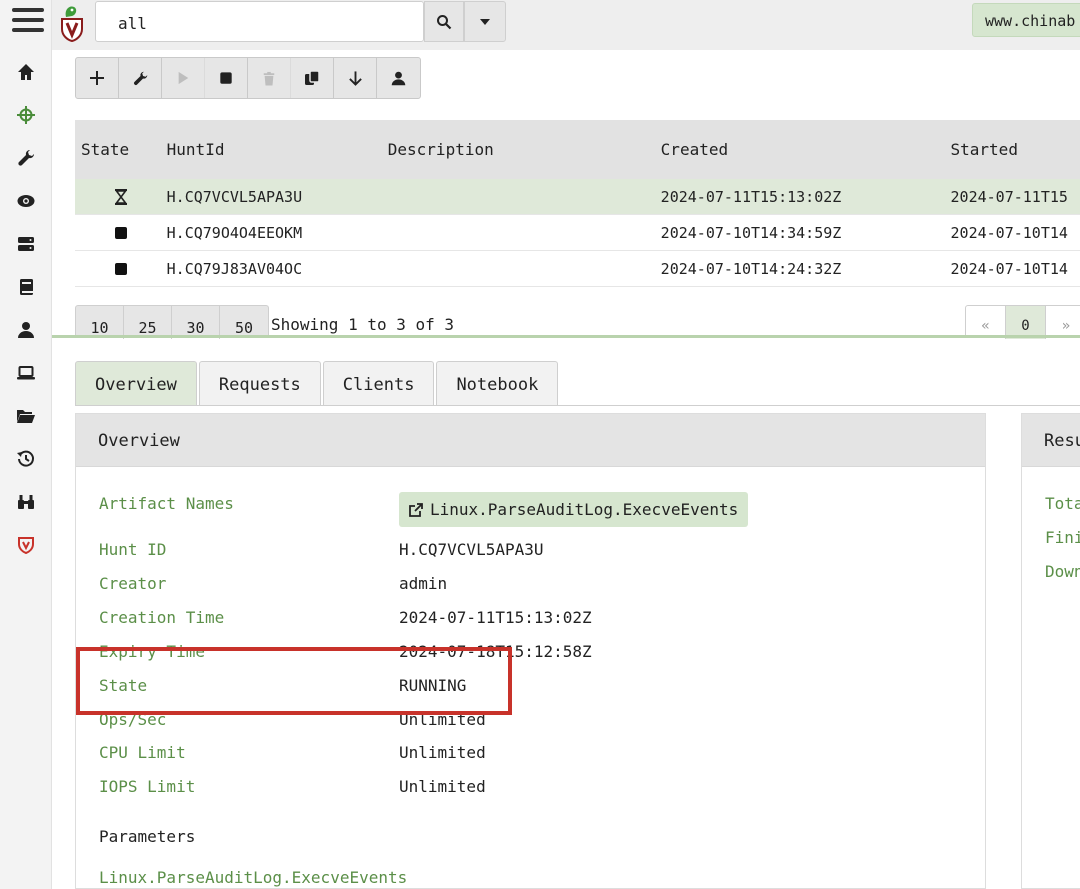 The image size is (1080, 889). I want to click on velociraptor-logo-icon, so click(72, 23).